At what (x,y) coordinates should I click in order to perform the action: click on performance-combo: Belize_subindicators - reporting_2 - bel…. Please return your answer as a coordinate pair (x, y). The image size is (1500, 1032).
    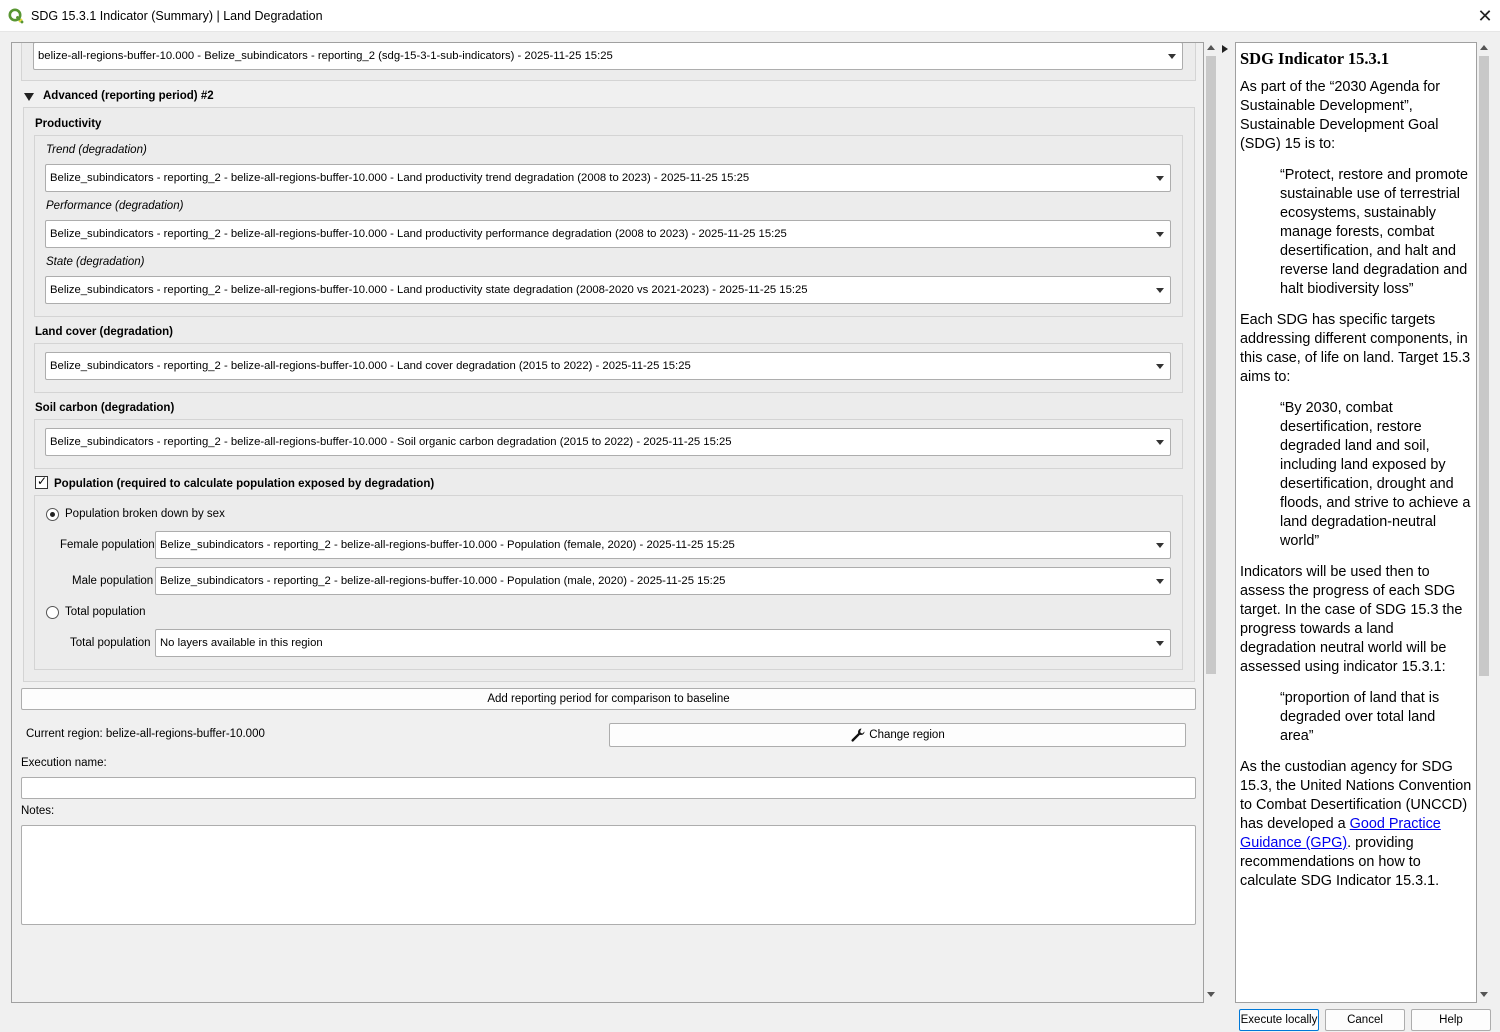
    Looking at the image, I should click on (608, 234).